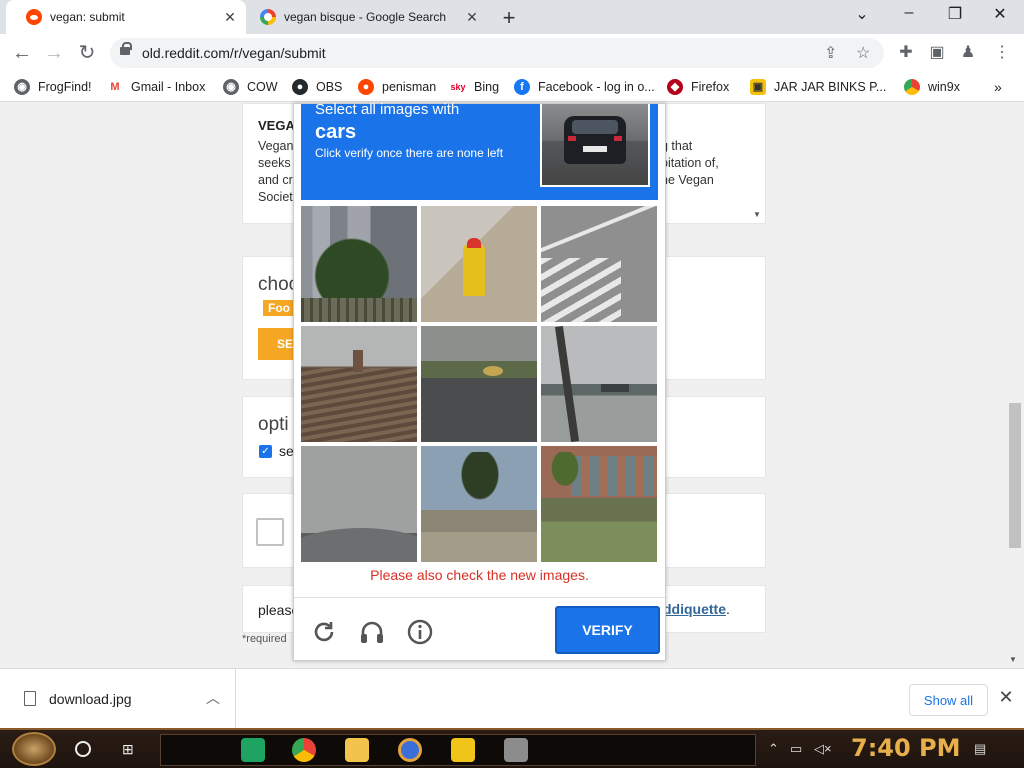 Image resolution: width=1024 pixels, height=768 pixels. Describe the element at coordinates (509, 18) in the screenshot. I see `new-tab-button: +` at that location.